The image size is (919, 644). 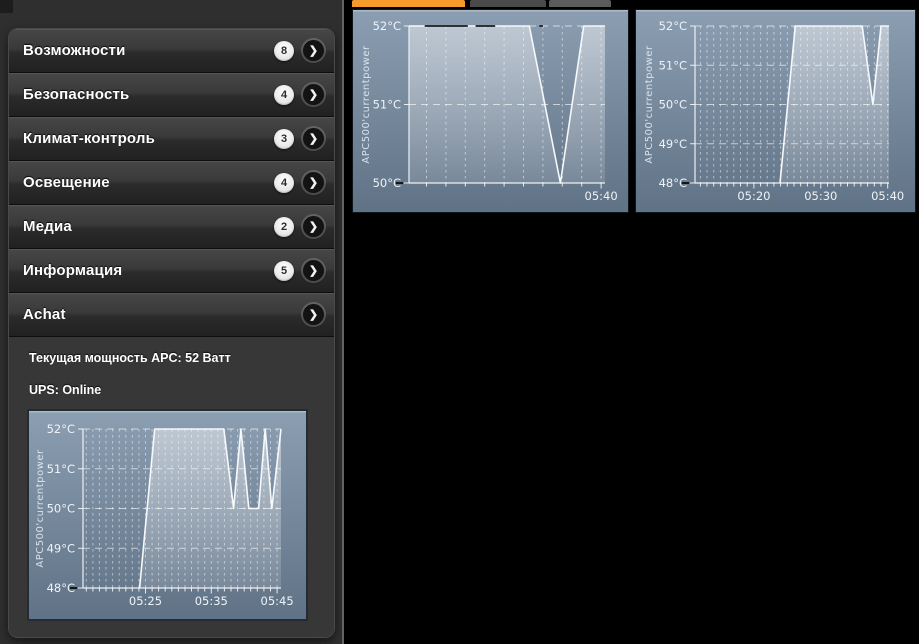 I want to click on count-badge: 2, so click(x=284, y=226).